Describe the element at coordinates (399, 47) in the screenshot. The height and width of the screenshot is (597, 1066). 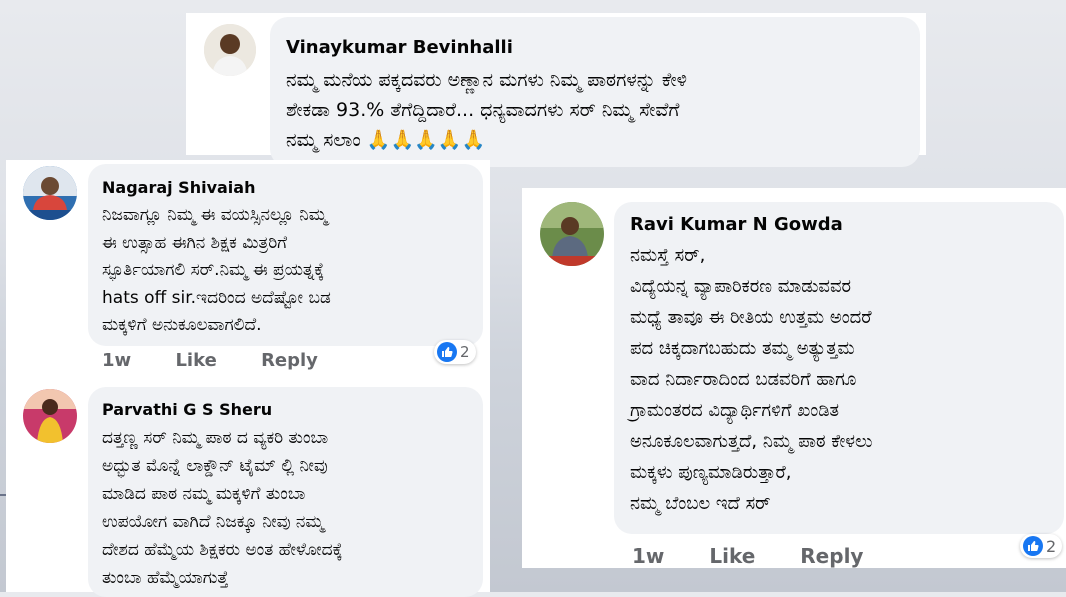
I see `commenter-name: Vinaykumar Bevinhalli` at that location.